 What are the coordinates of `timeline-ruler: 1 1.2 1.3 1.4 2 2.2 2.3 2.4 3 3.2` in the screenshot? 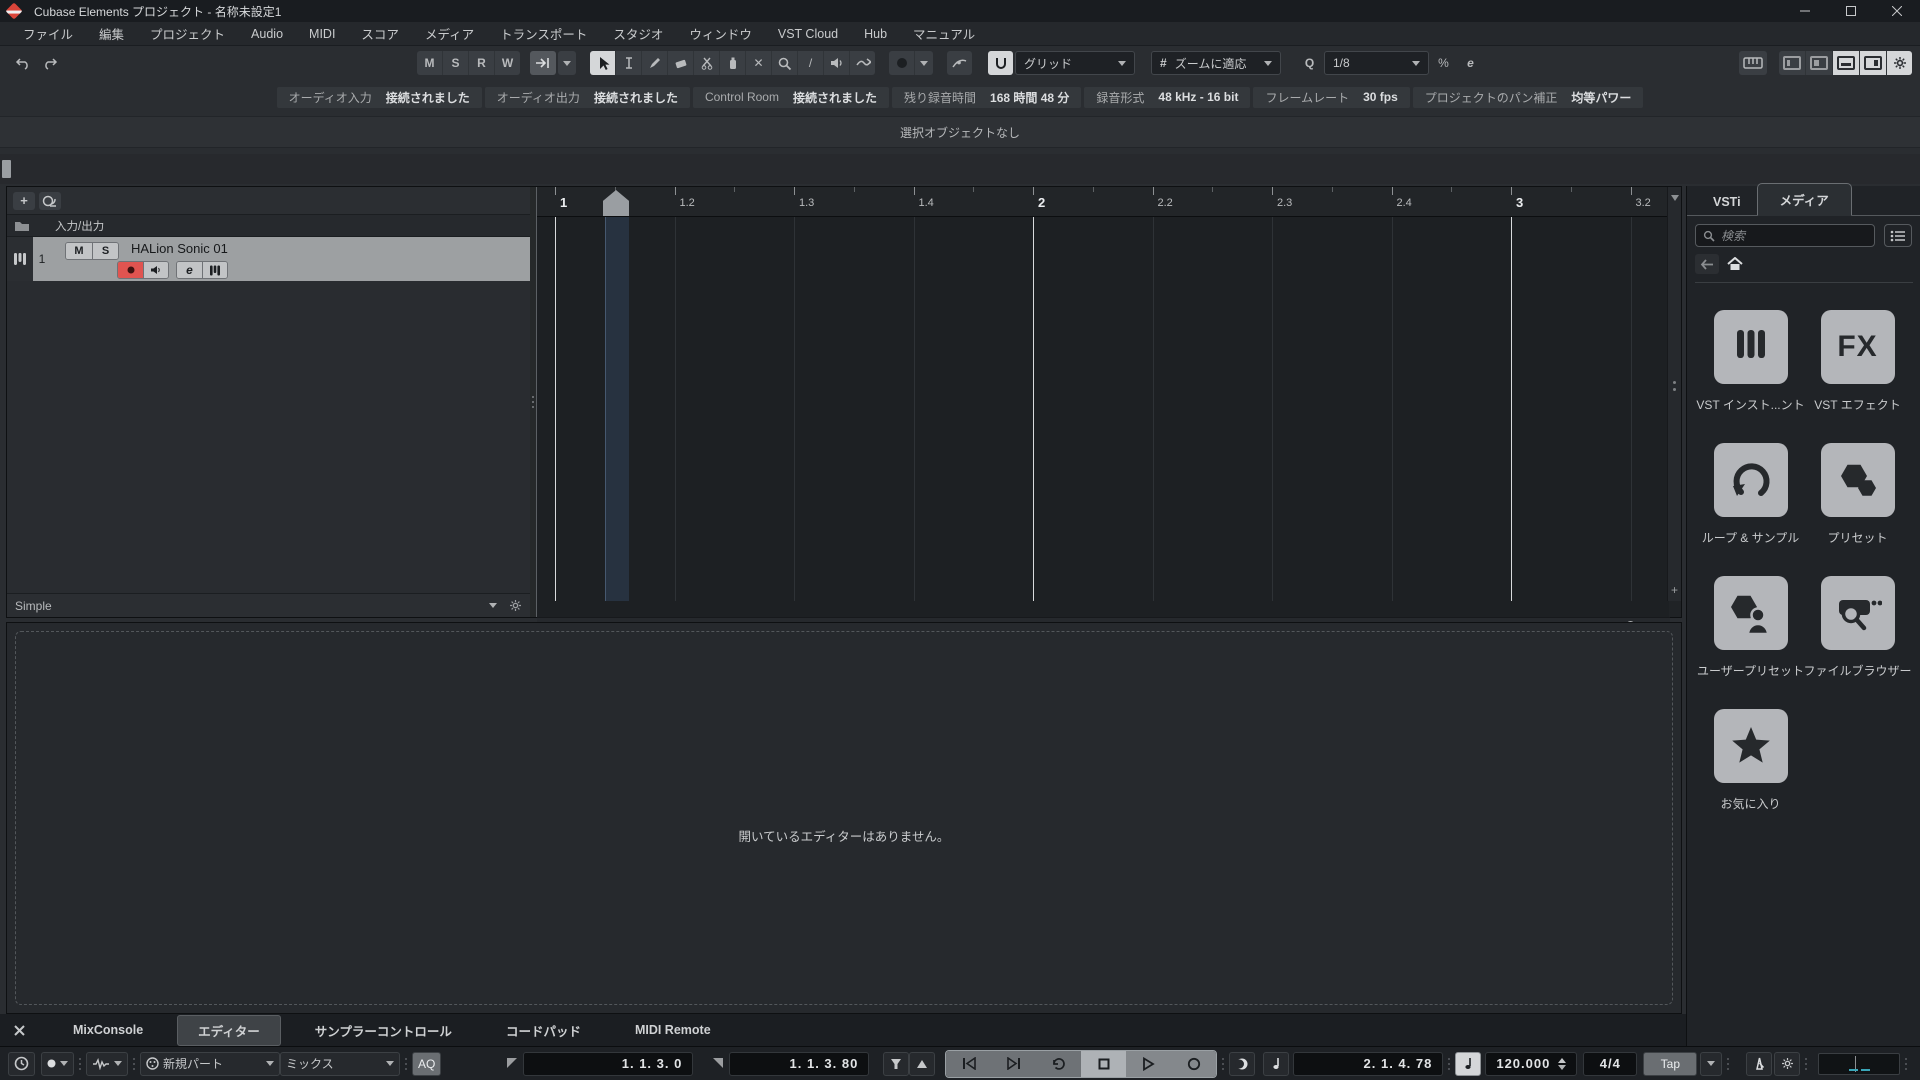 It's located at (1103, 202).